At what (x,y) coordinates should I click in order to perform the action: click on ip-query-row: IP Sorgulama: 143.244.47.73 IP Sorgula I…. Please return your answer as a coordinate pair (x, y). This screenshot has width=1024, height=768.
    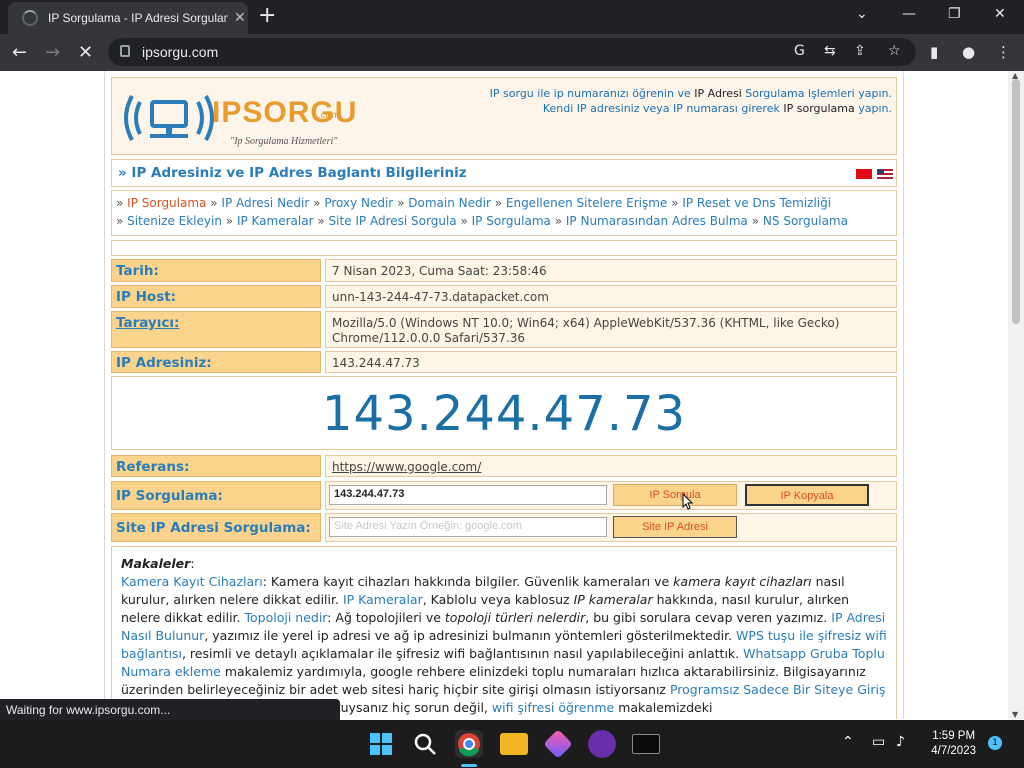
    Looking at the image, I should click on (504, 495).